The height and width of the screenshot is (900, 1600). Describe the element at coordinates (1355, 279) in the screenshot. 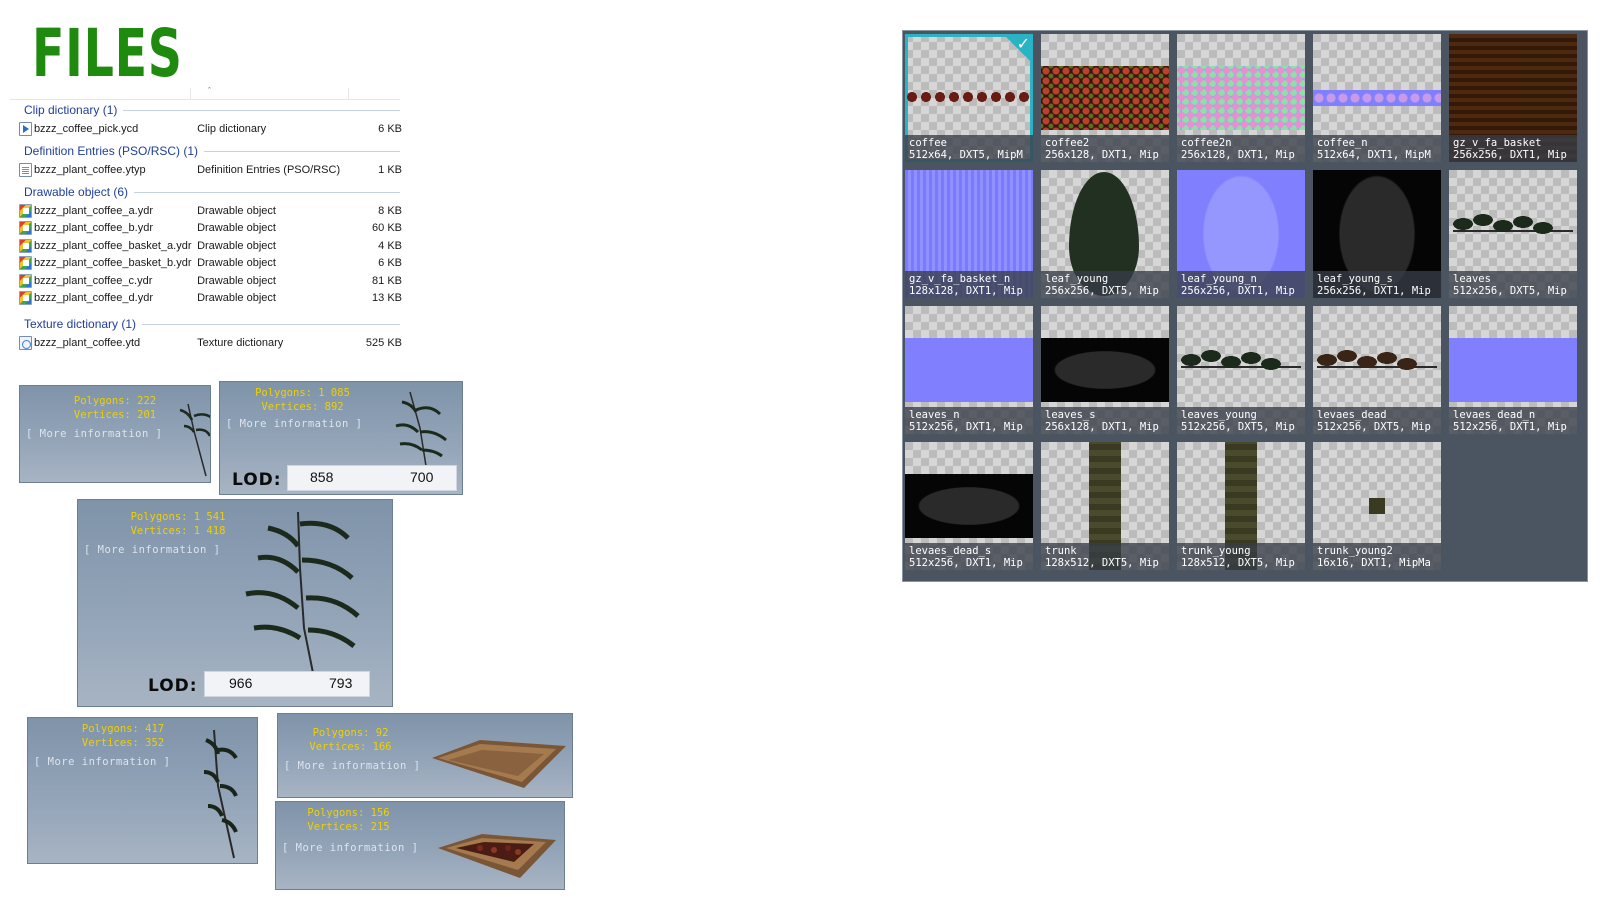

I see `texture-name: leaf_young_s` at that location.